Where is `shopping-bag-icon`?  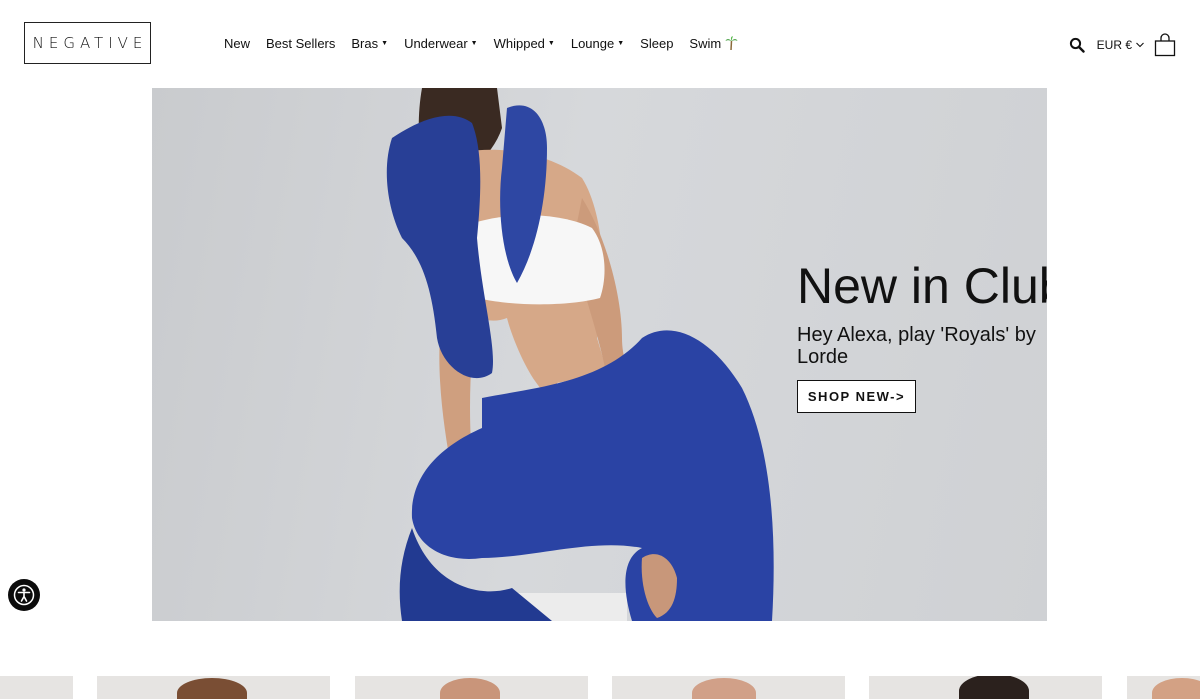 shopping-bag-icon is located at coordinates (1165, 45).